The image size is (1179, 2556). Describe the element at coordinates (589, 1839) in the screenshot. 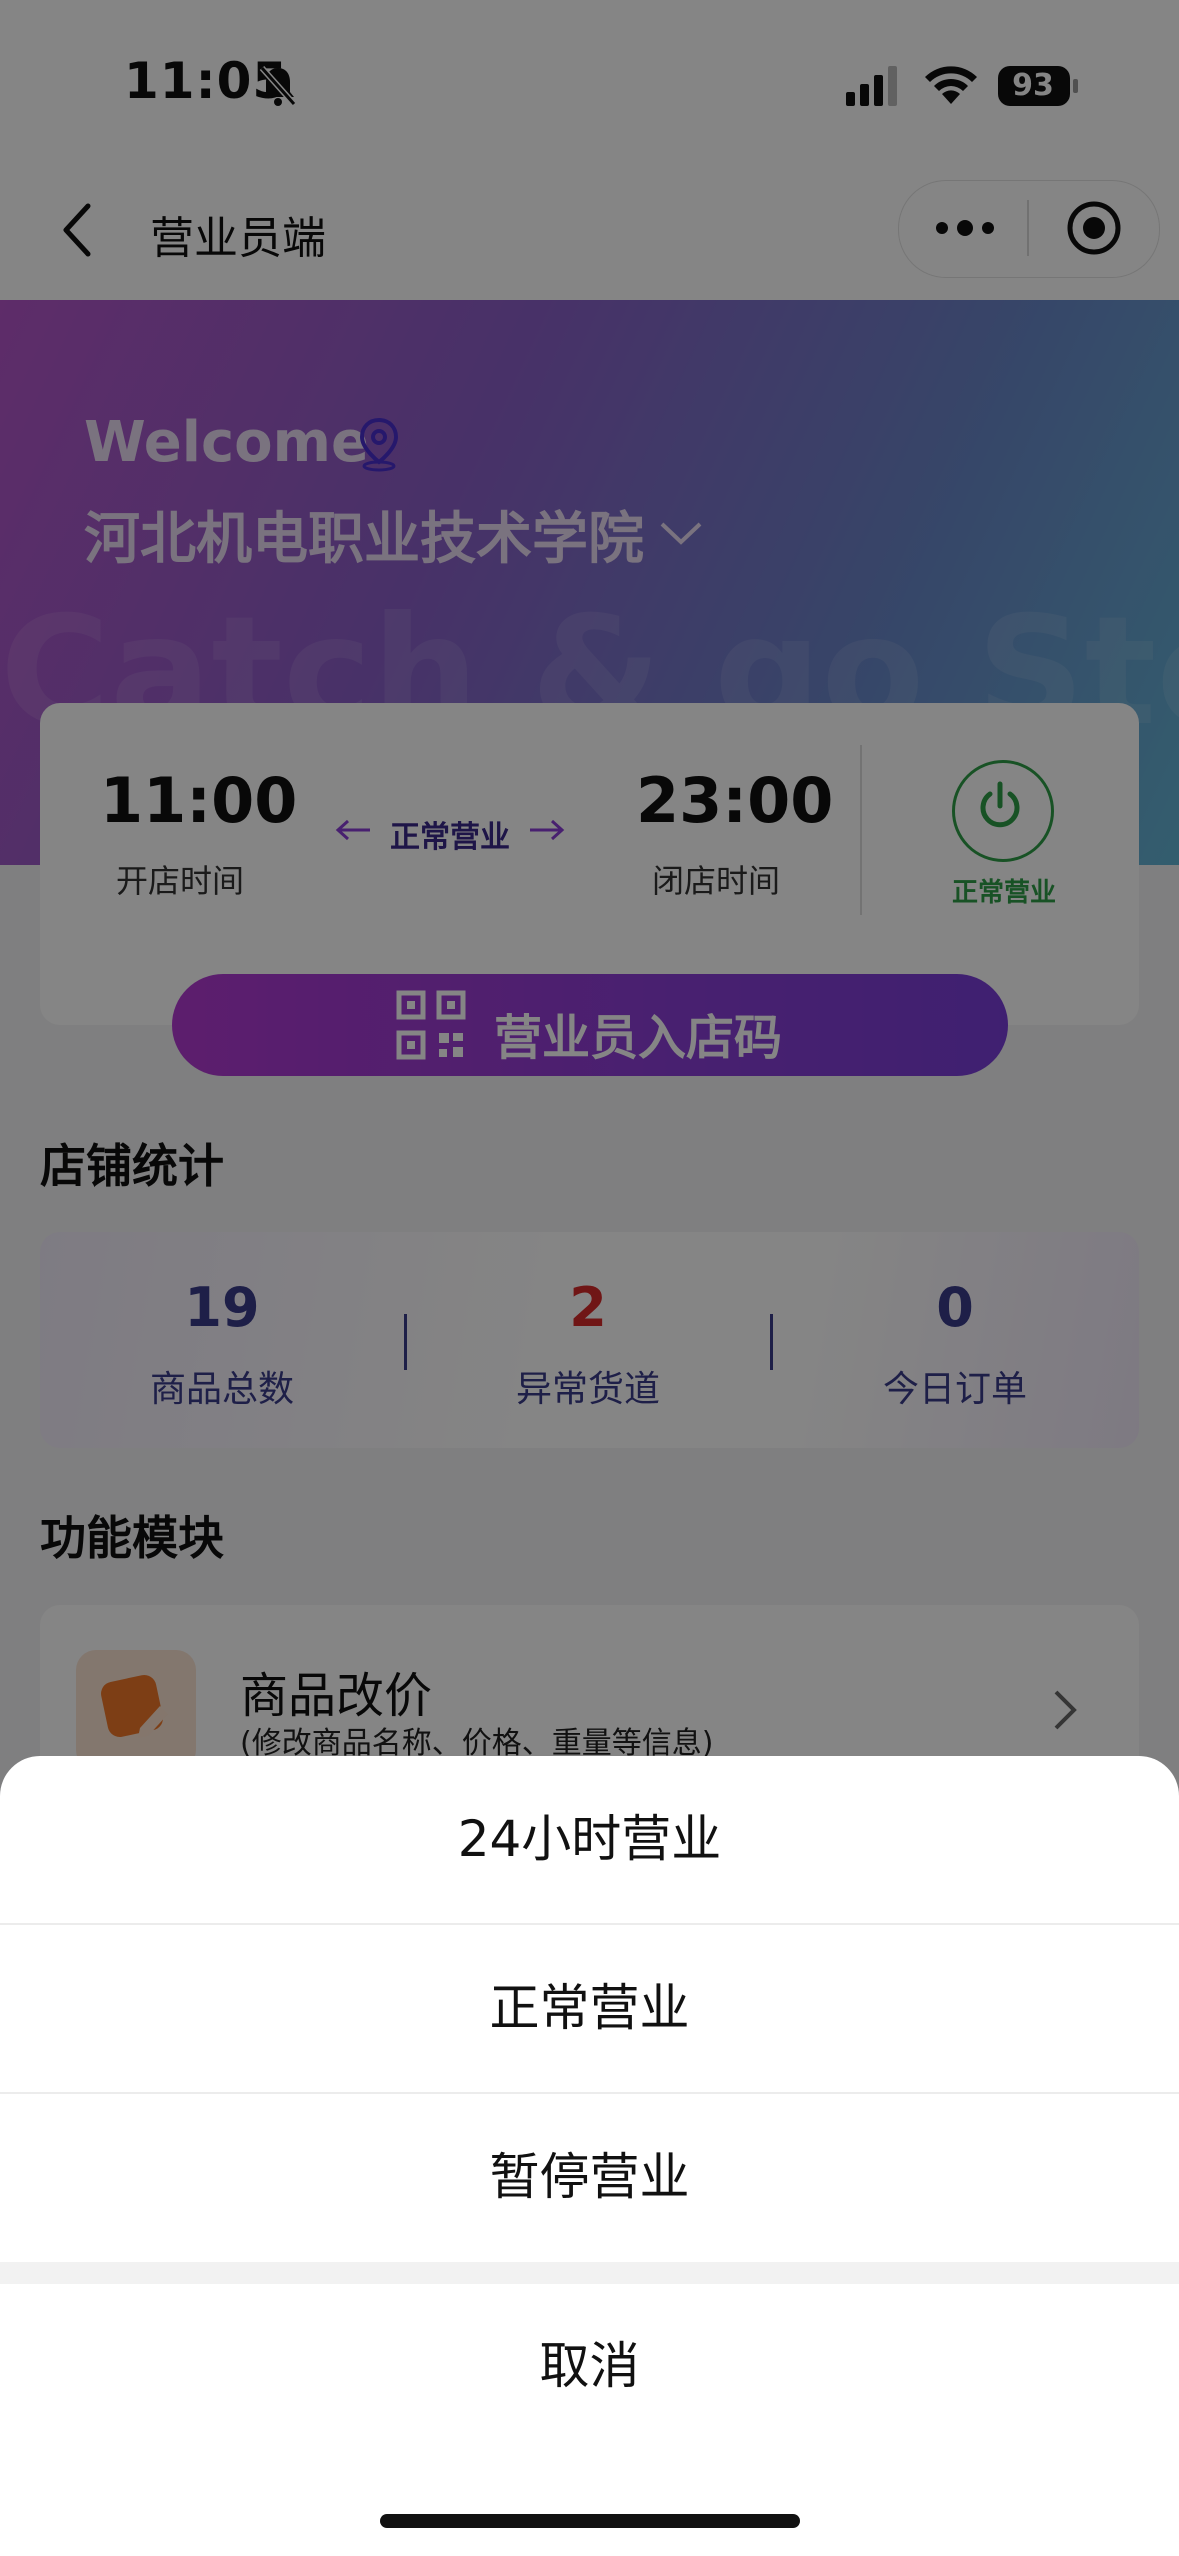

I see `option-24h: 24小时营业` at that location.